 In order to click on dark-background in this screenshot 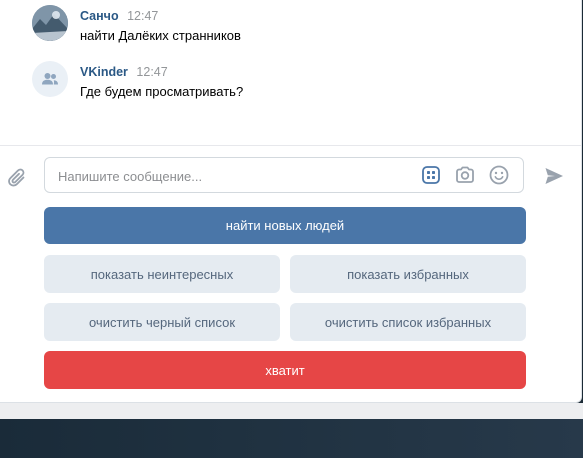, I will do `click(291, 438)`.